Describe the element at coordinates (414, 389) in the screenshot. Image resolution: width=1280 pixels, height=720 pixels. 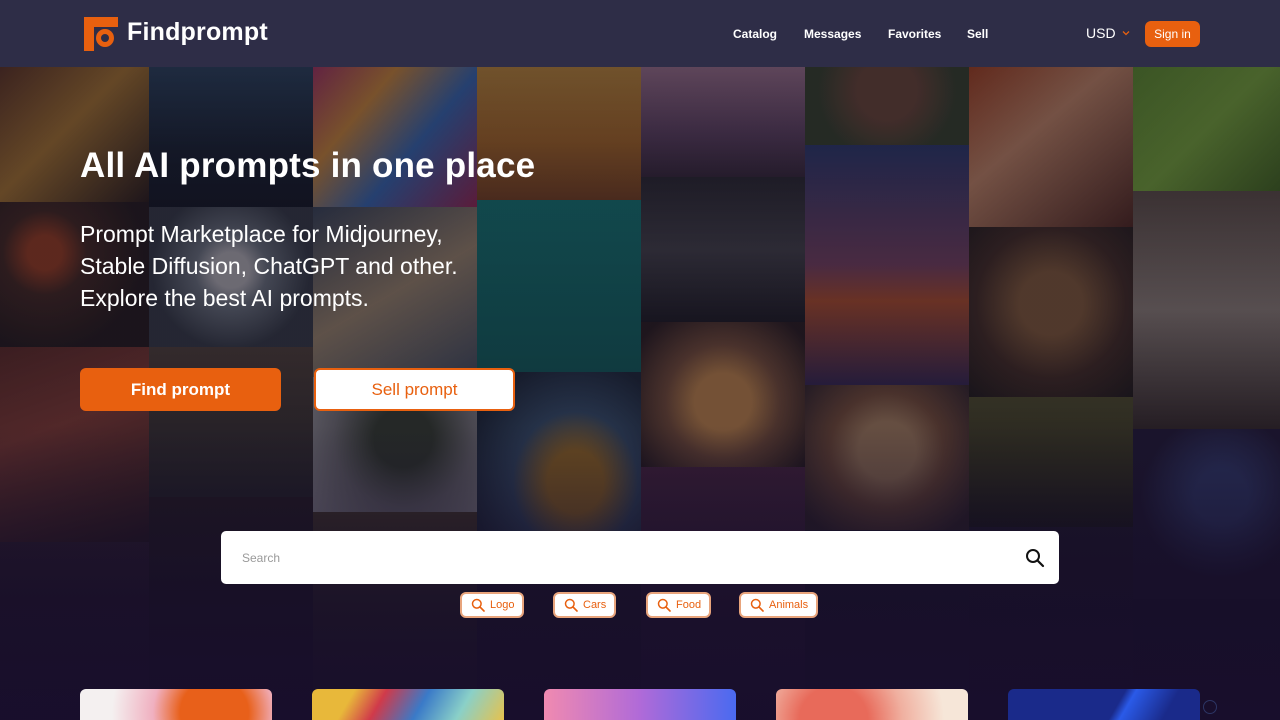
I see `sell-prompt-button: Sell prompt` at that location.